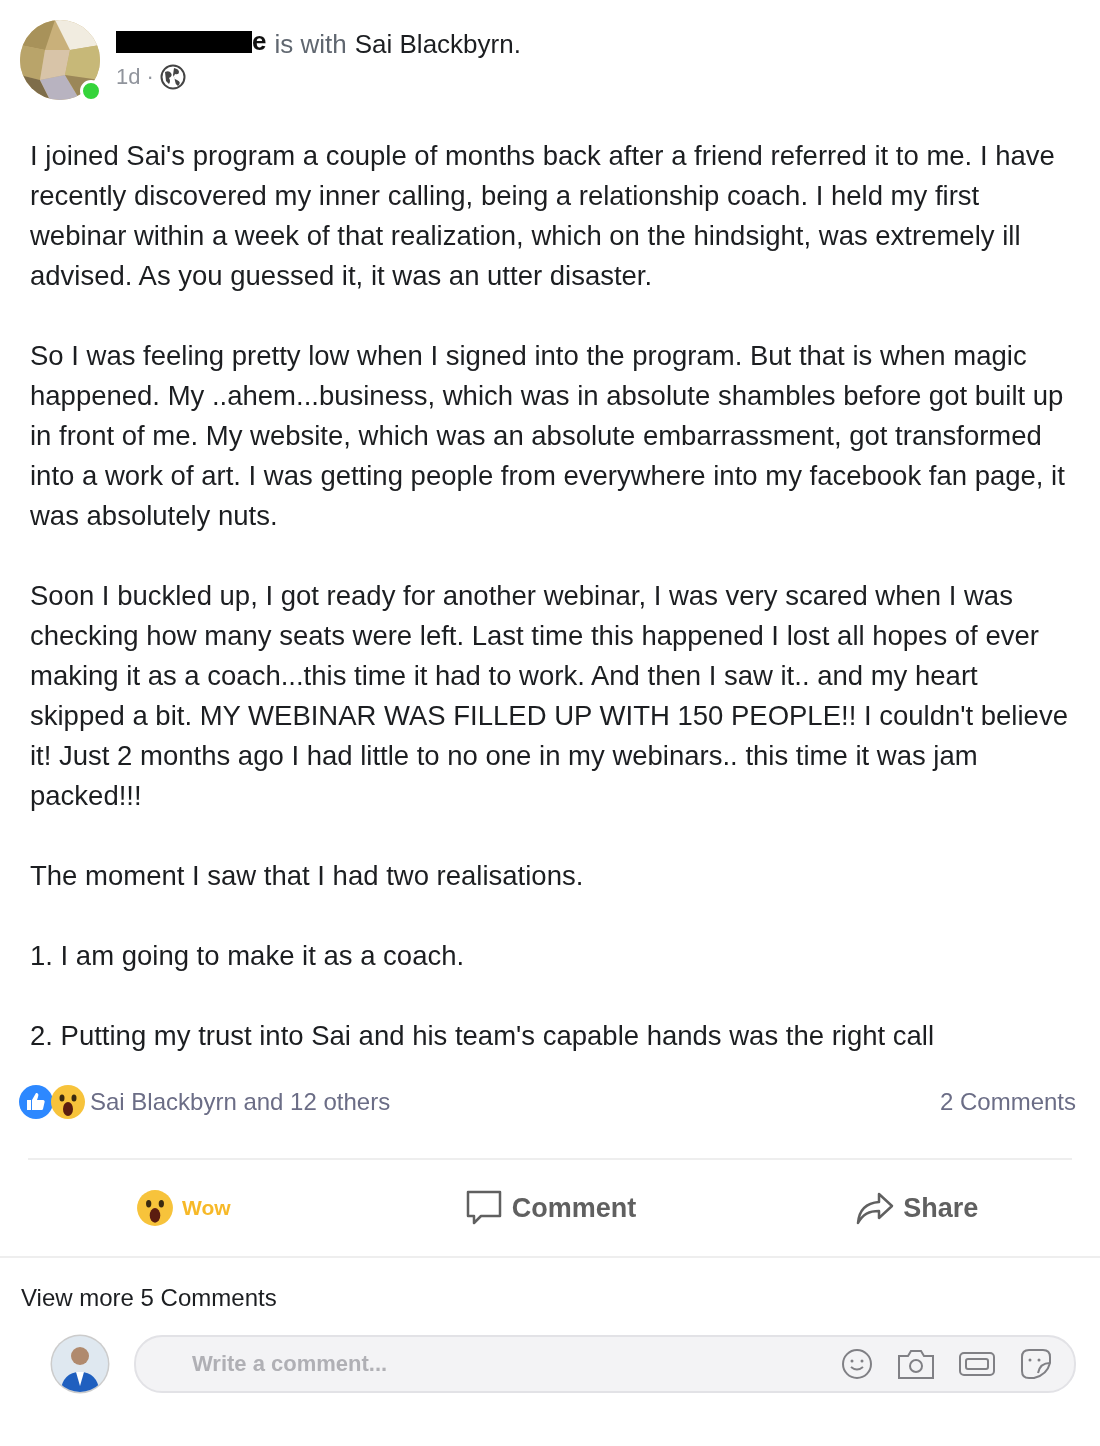  I want to click on smiley-icon, so click(857, 1364).